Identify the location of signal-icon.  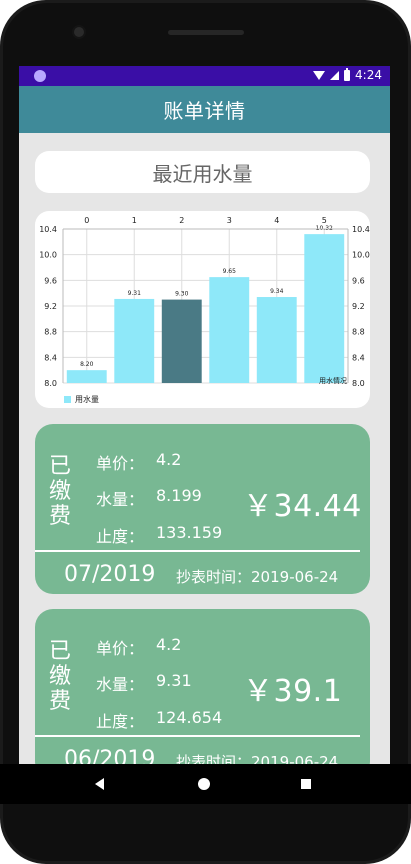
(335, 75).